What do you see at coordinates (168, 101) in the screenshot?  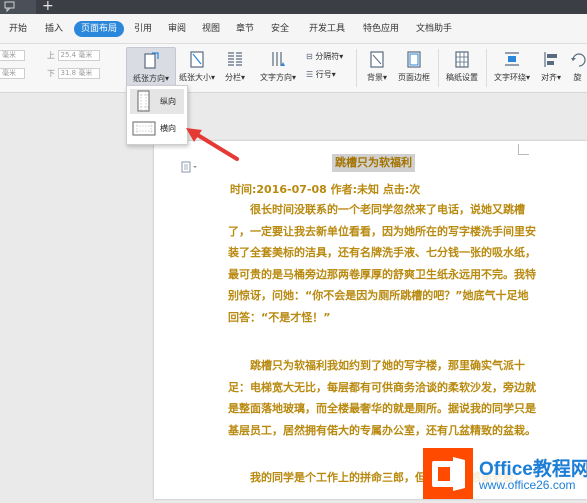 I see `portrait-label: 纵向` at bounding box center [168, 101].